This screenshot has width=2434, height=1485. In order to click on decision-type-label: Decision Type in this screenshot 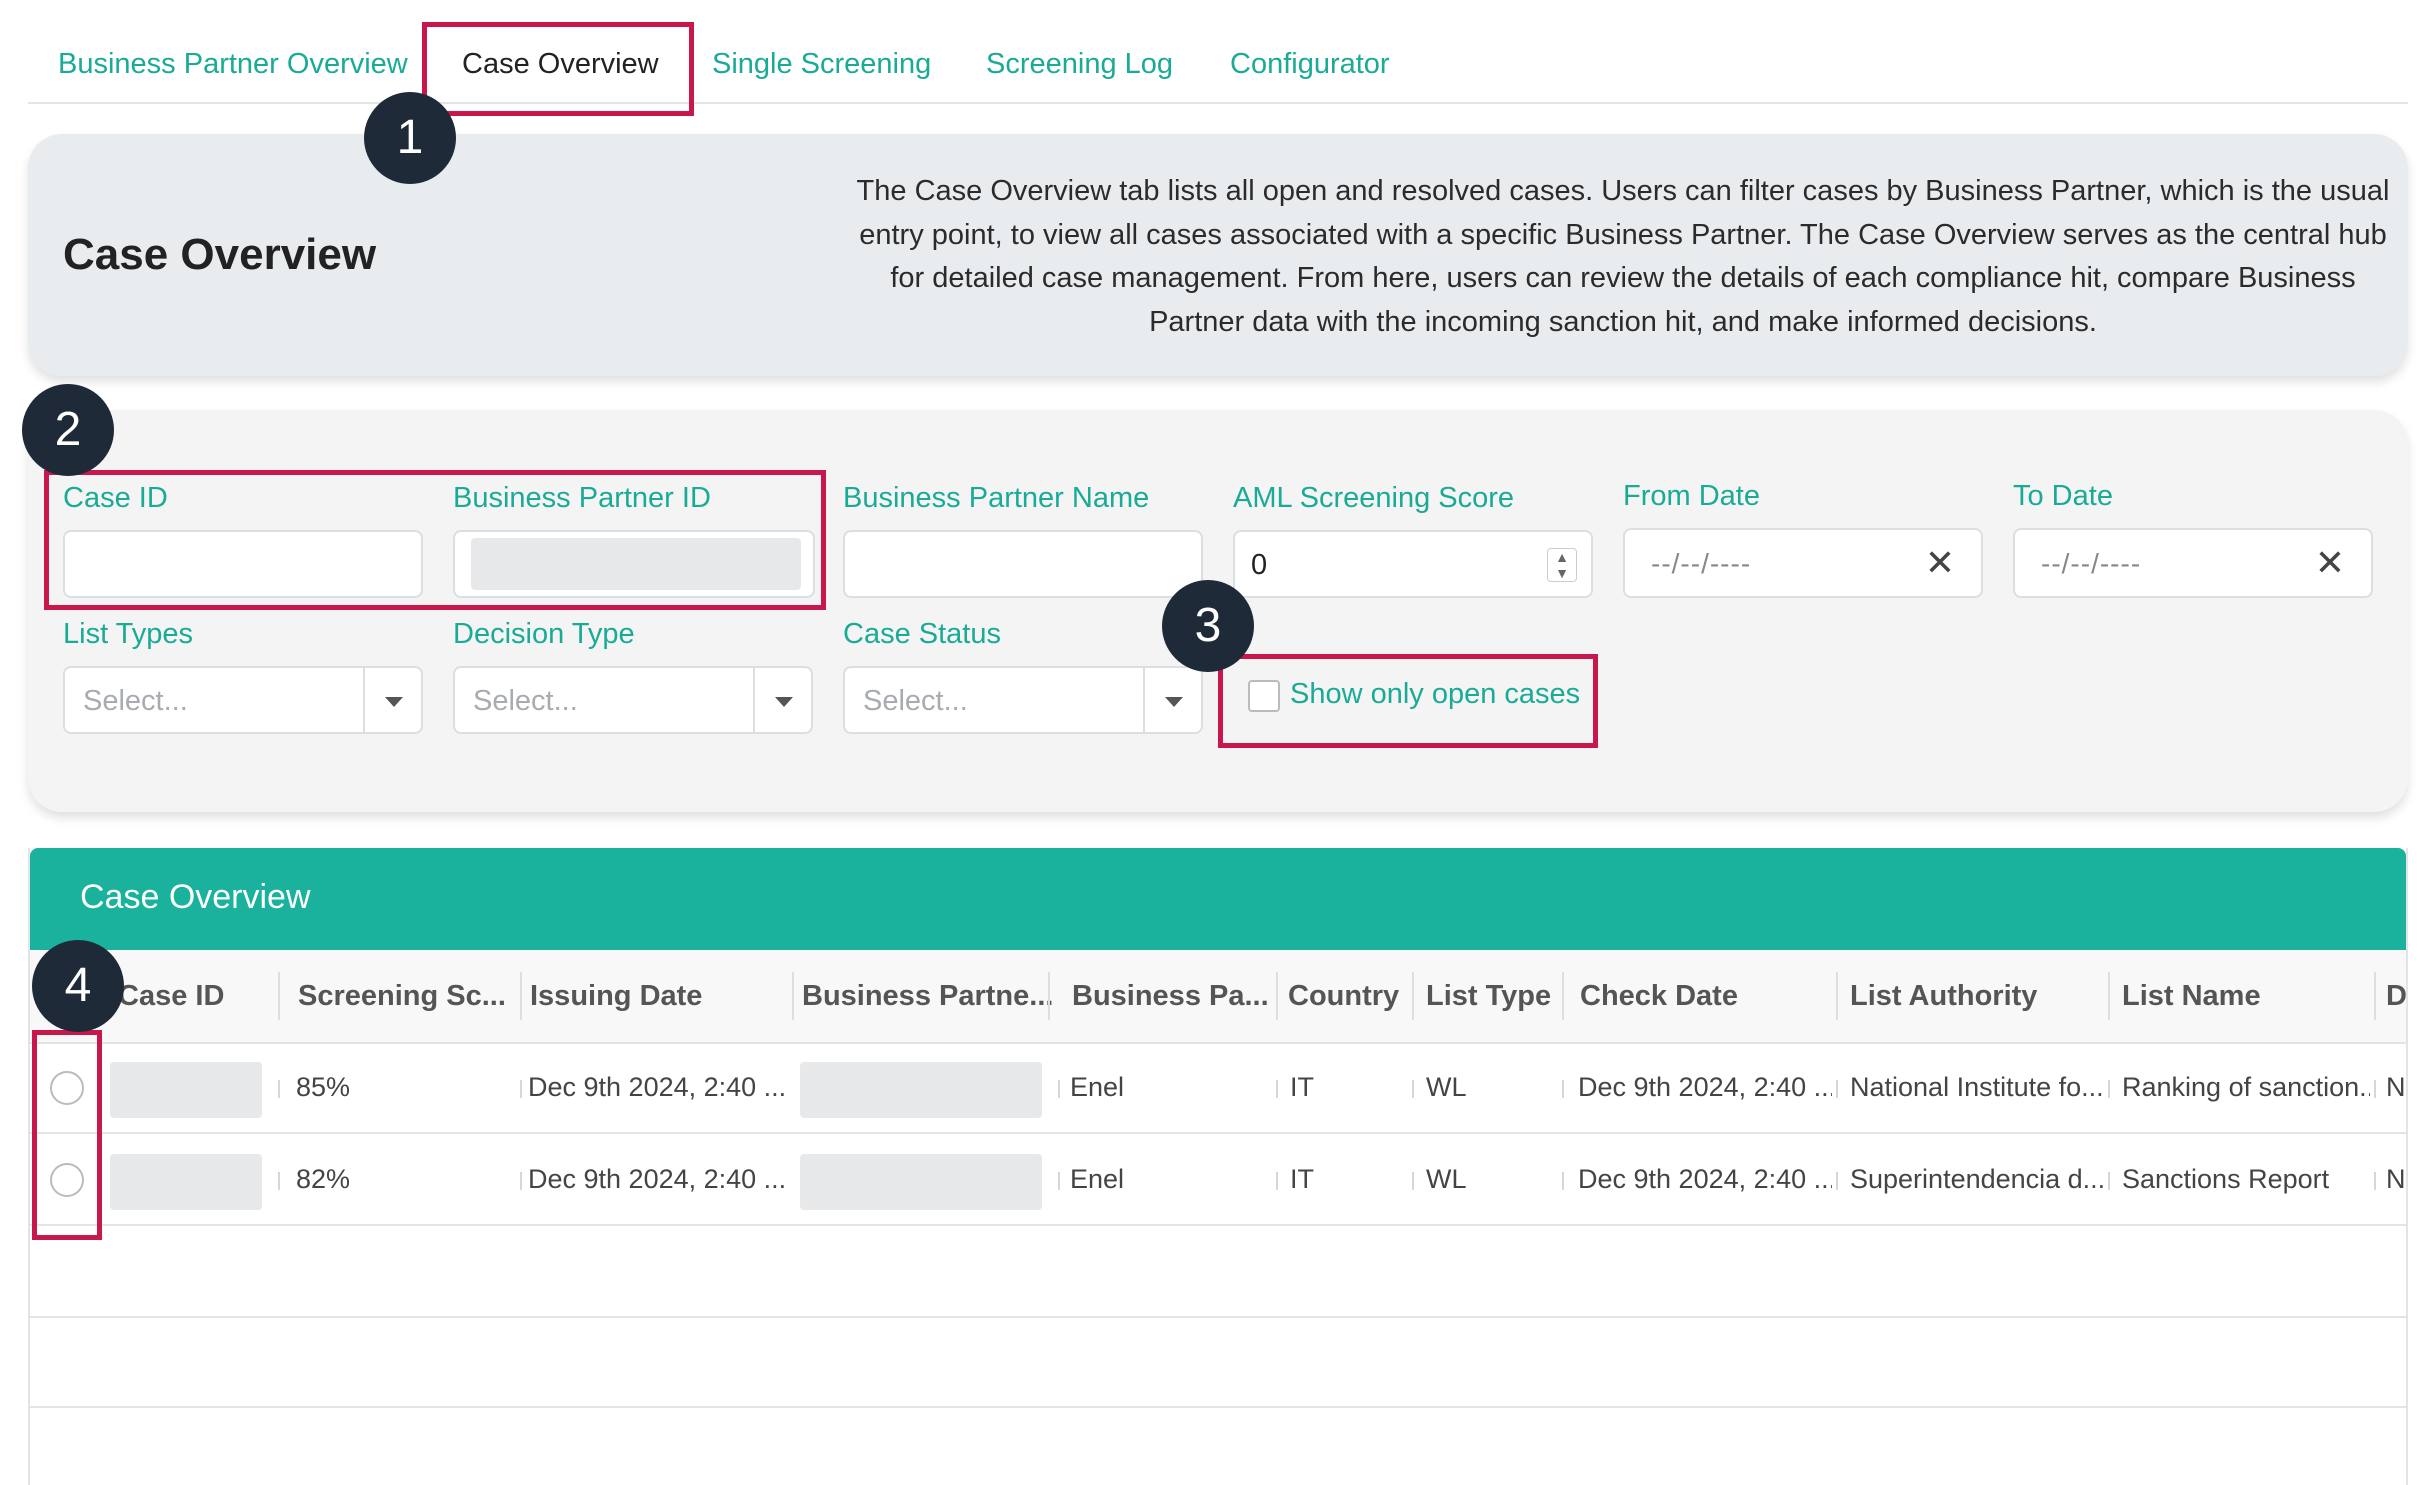, I will do `click(544, 634)`.